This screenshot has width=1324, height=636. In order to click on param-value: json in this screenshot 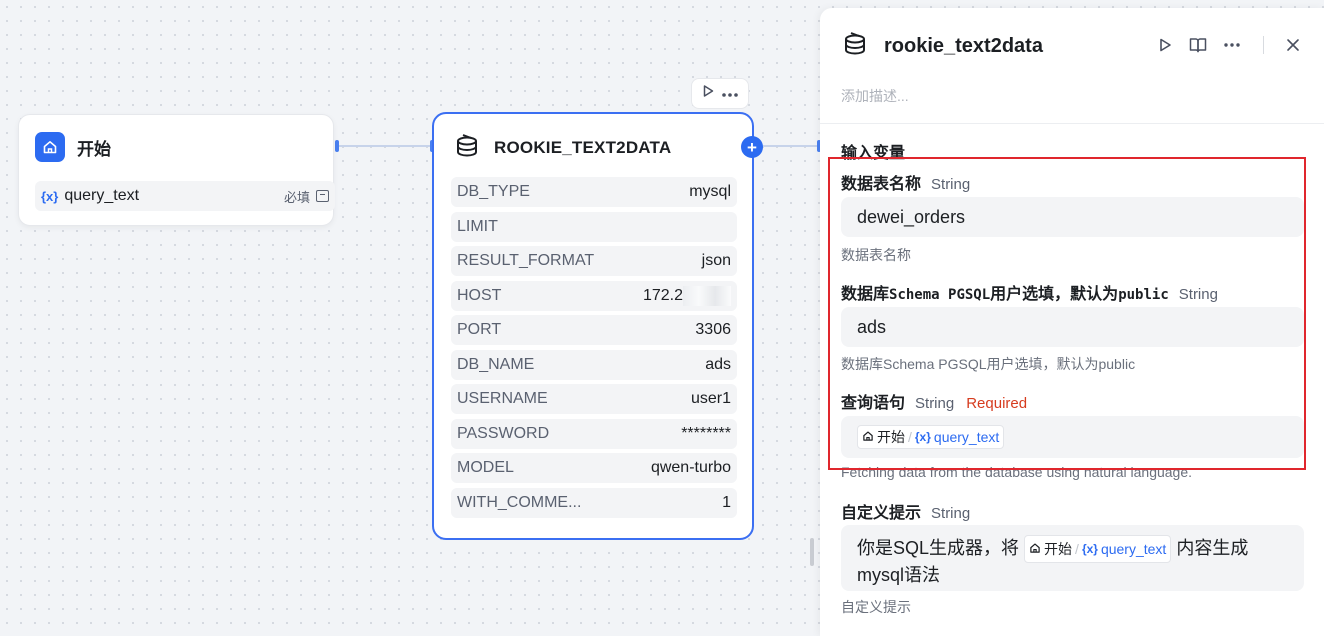, I will do `click(716, 260)`.